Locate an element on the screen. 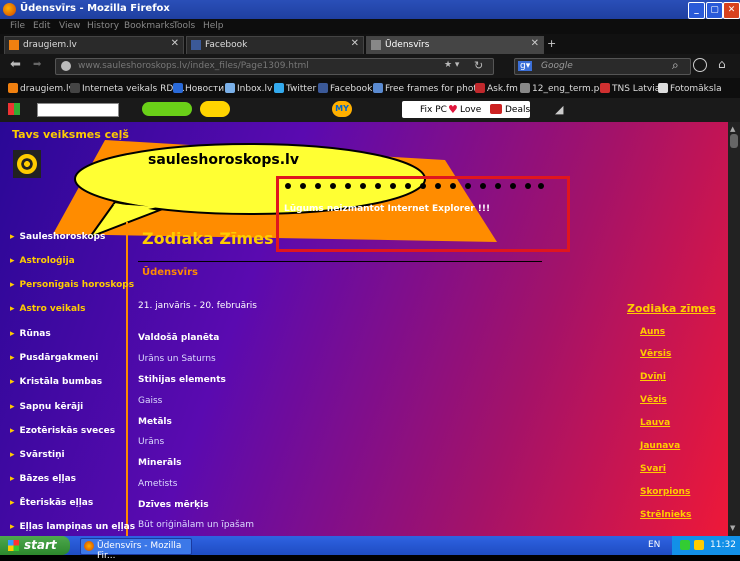 Image resolution: width=740 pixels, height=561 pixels. menu-view: View is located at coordinates (69, 26).